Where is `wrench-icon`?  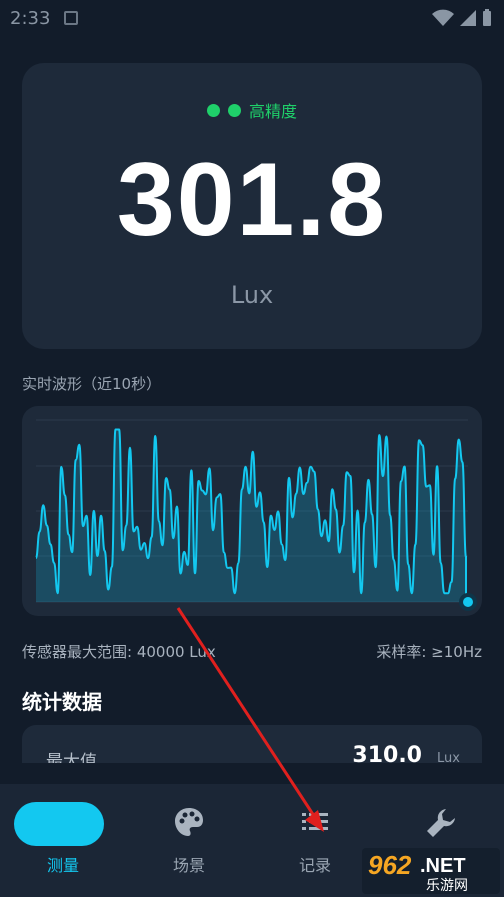 wrench-icon is located at coordinates (441, 823).